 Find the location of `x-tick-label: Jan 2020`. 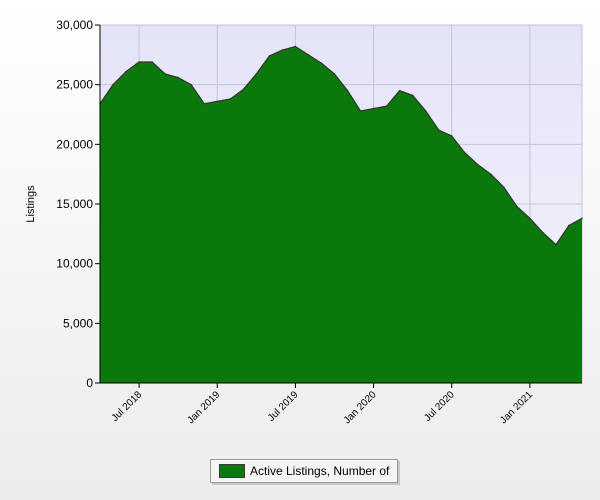

x-tick-label: Jan 2020 is located at coordinates (360, 407).